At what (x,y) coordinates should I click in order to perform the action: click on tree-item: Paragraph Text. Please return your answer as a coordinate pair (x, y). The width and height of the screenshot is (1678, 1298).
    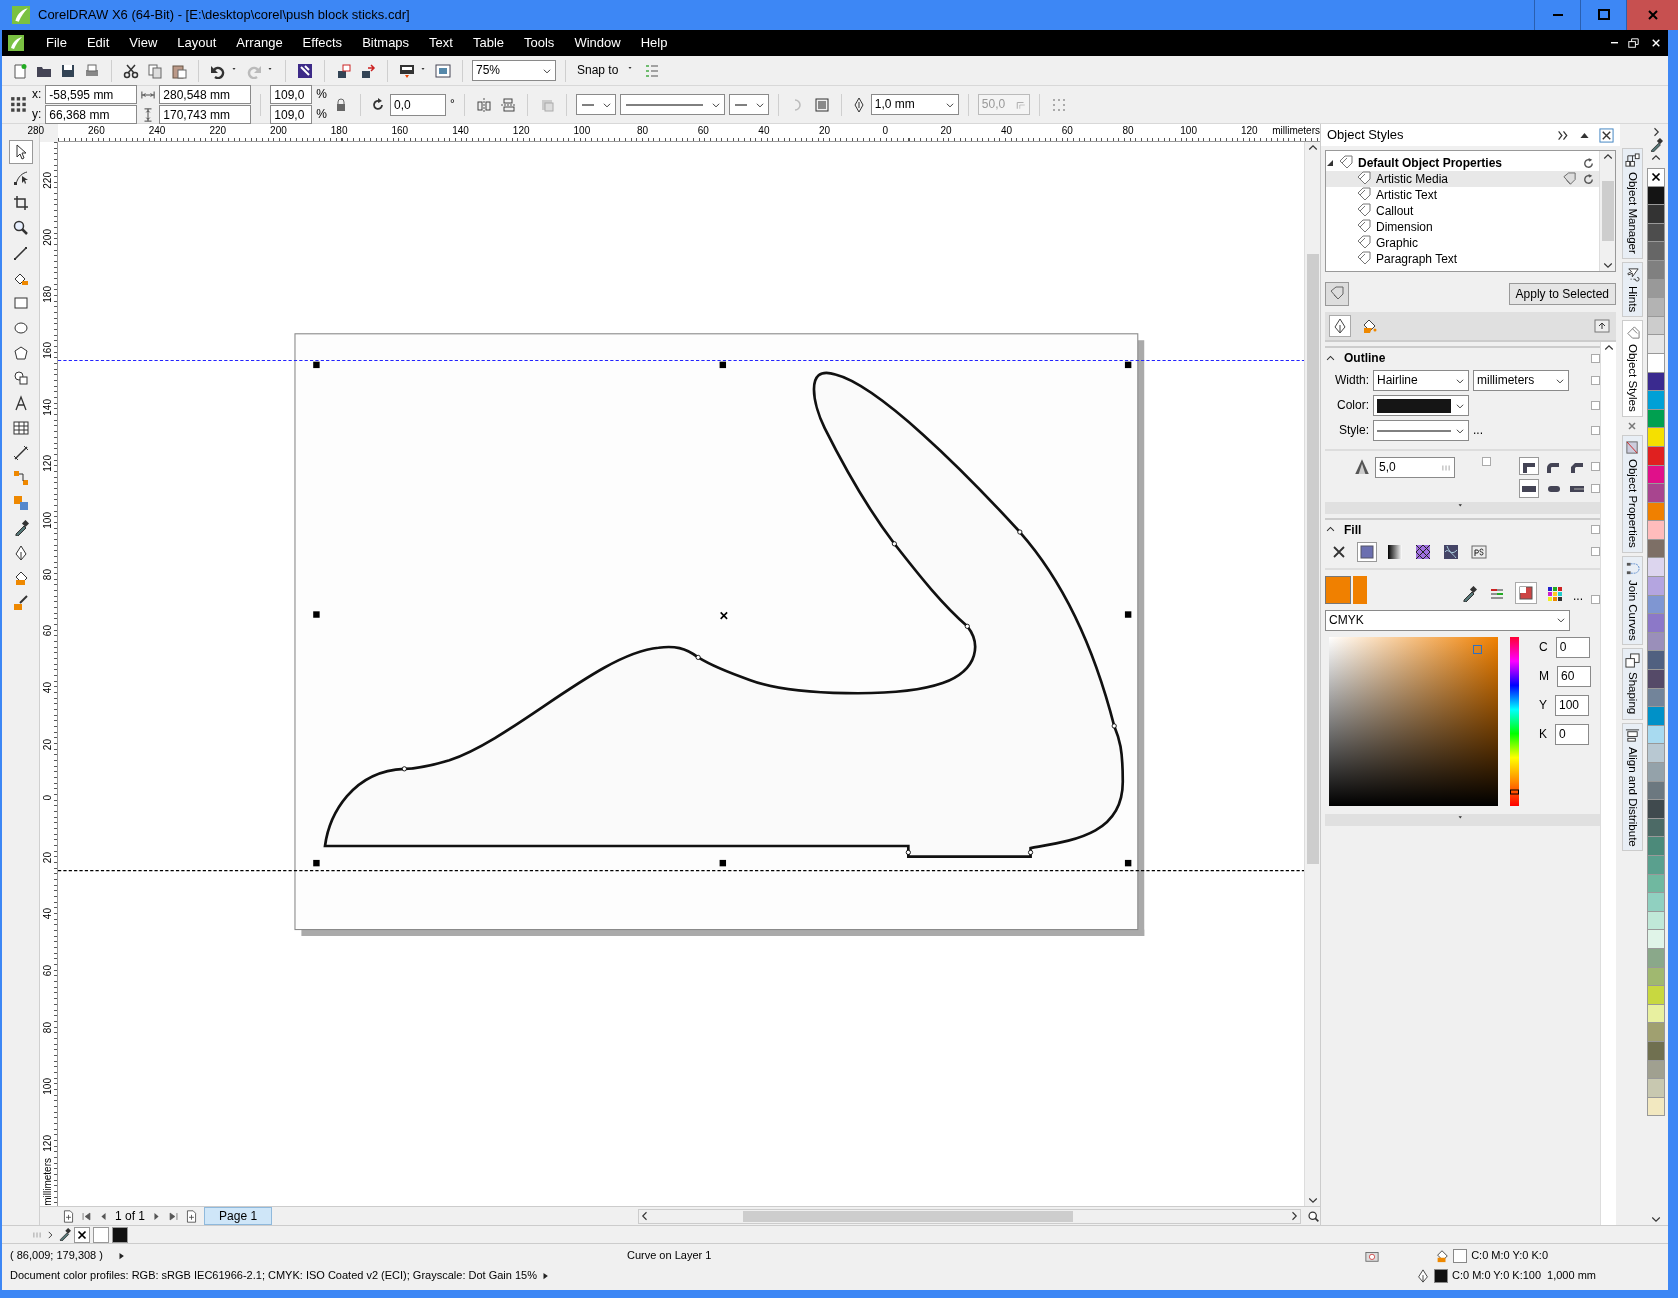
    Looking at the image, I should click on (1462, 259).